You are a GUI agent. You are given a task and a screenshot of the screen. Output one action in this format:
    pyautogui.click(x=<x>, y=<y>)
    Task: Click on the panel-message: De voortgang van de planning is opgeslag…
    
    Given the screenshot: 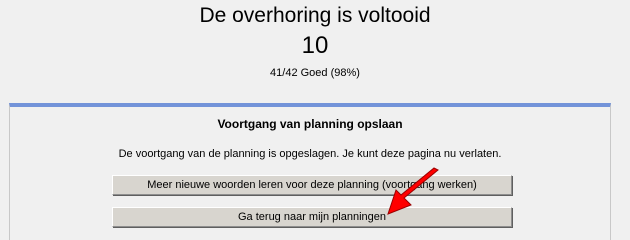 What is the action you would take?
    pyautogui.click(x=310, y=154)
    